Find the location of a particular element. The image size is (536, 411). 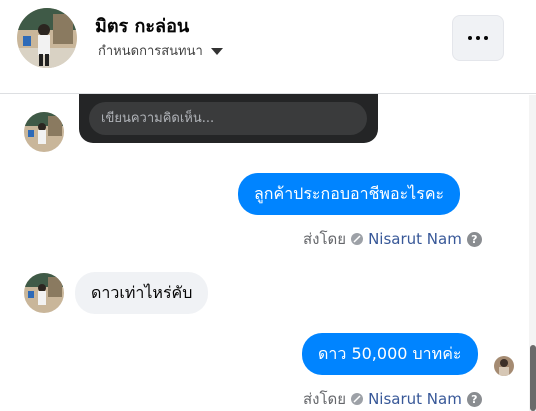

outgoing-message: ดาว 50,000 บาทค่ะ is located at coordinates (390, 354).